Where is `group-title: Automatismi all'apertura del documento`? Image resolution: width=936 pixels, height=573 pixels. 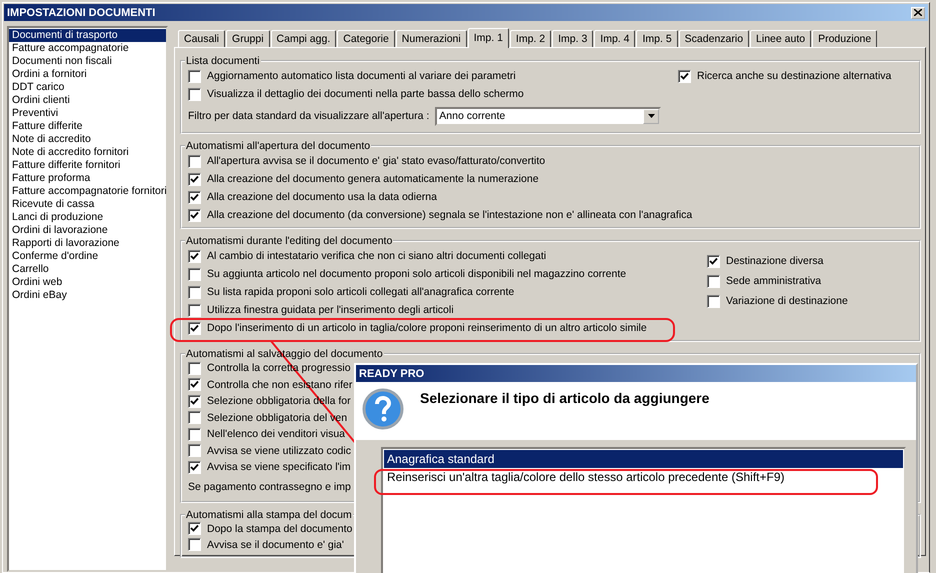 group-title: Automatismi all'apertura del documento is located at coordinates (278, 146).